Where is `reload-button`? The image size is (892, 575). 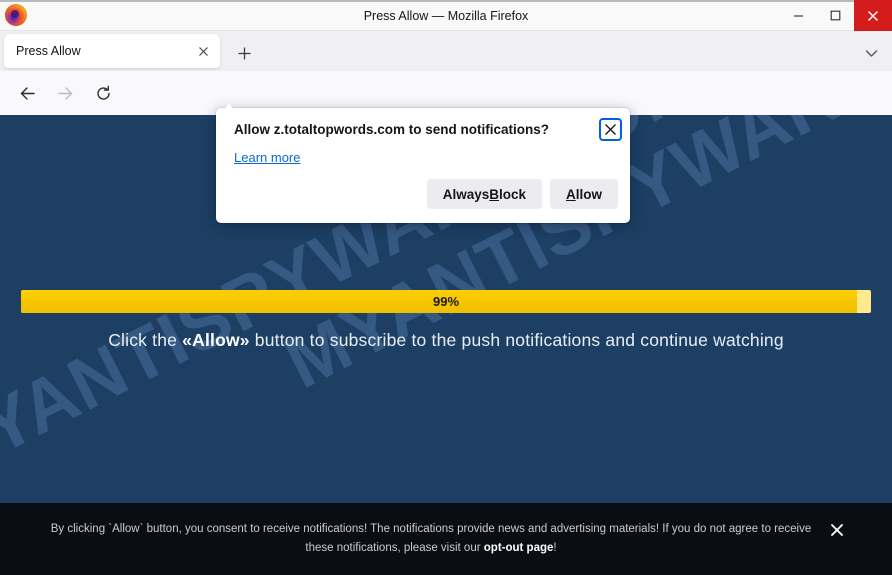
reload-button is located at coordinates (103, 93).